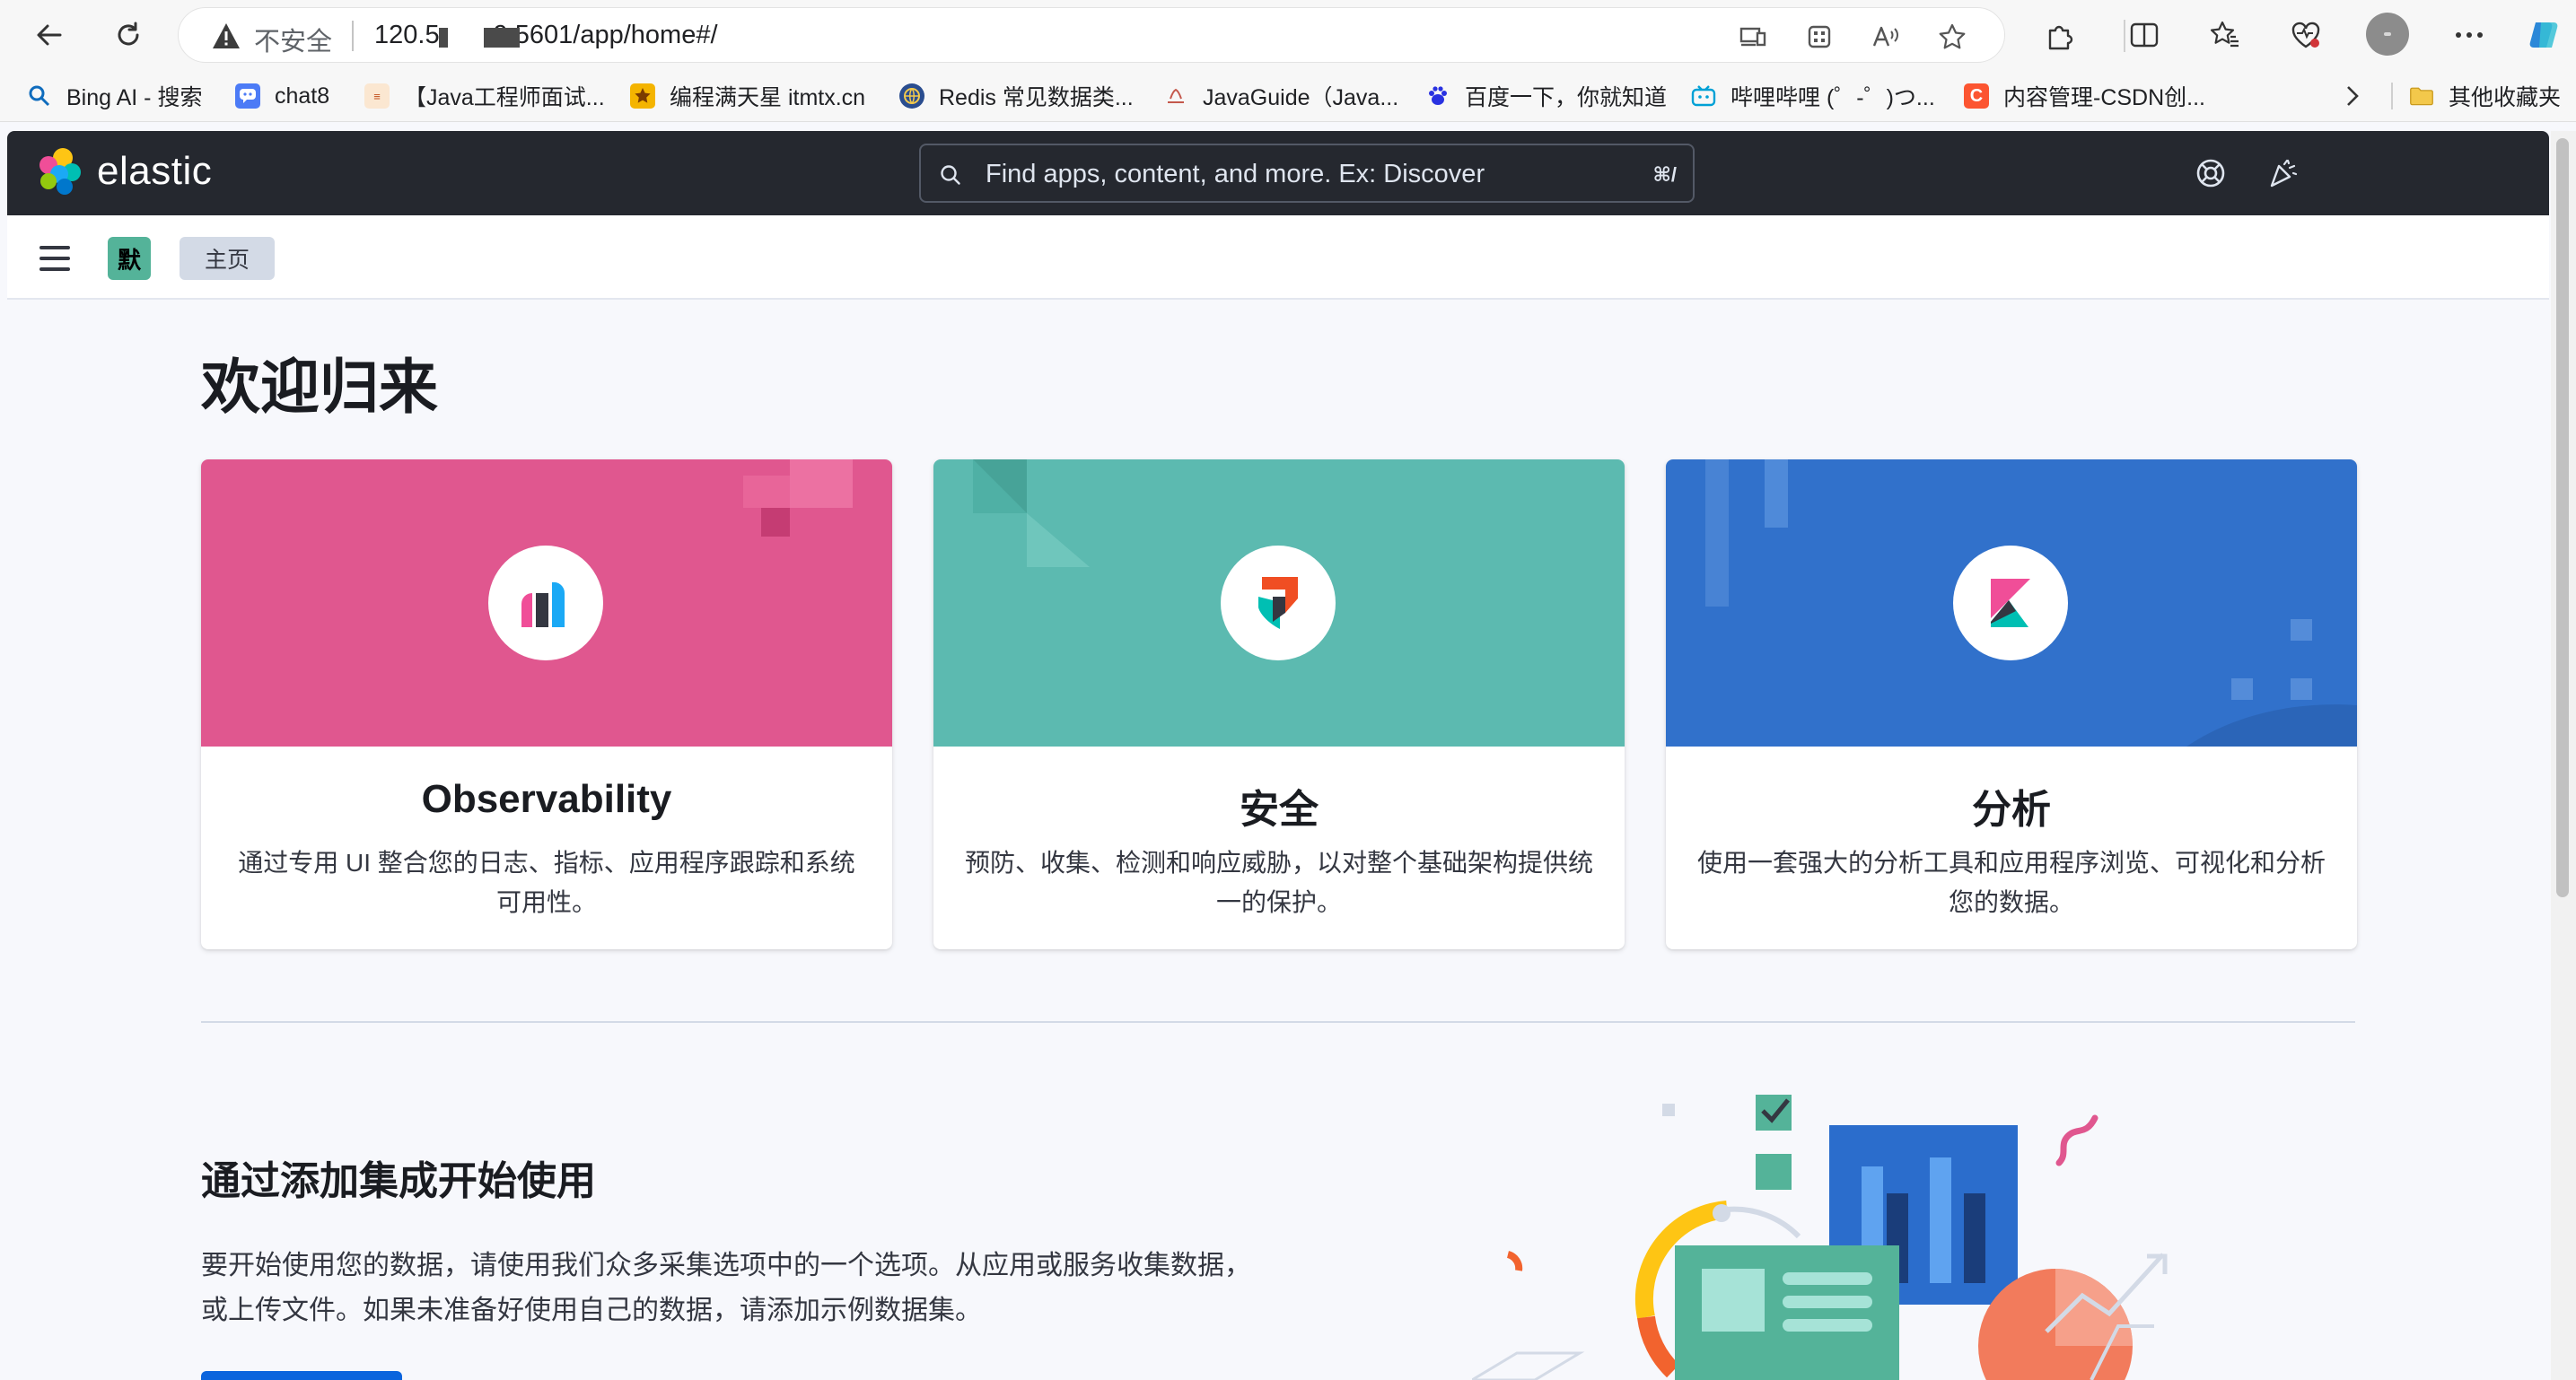 The height and width of the screenshot is (1380, 2576). I want to click on grid-icon, so click(1819, 36).